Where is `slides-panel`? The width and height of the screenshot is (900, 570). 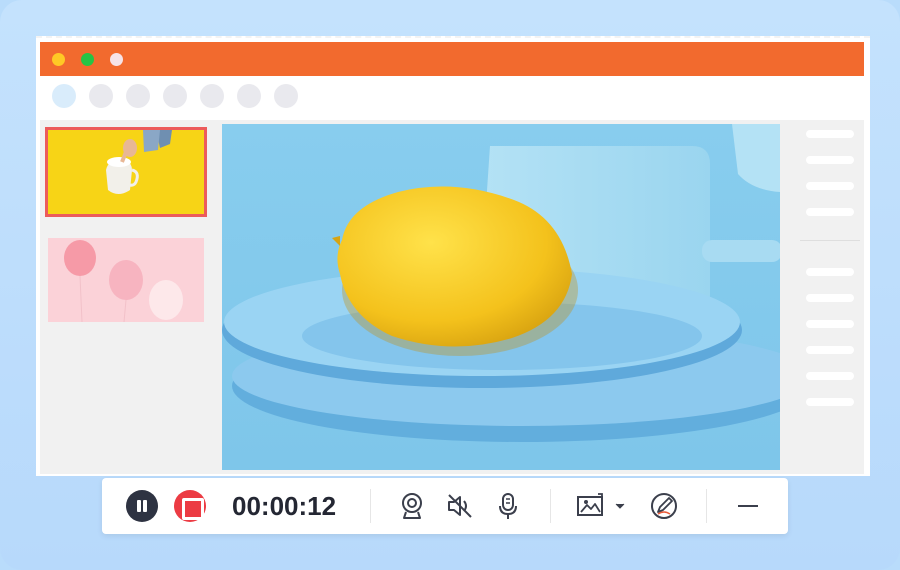 slides-panel is located at coordinates (128, 297).